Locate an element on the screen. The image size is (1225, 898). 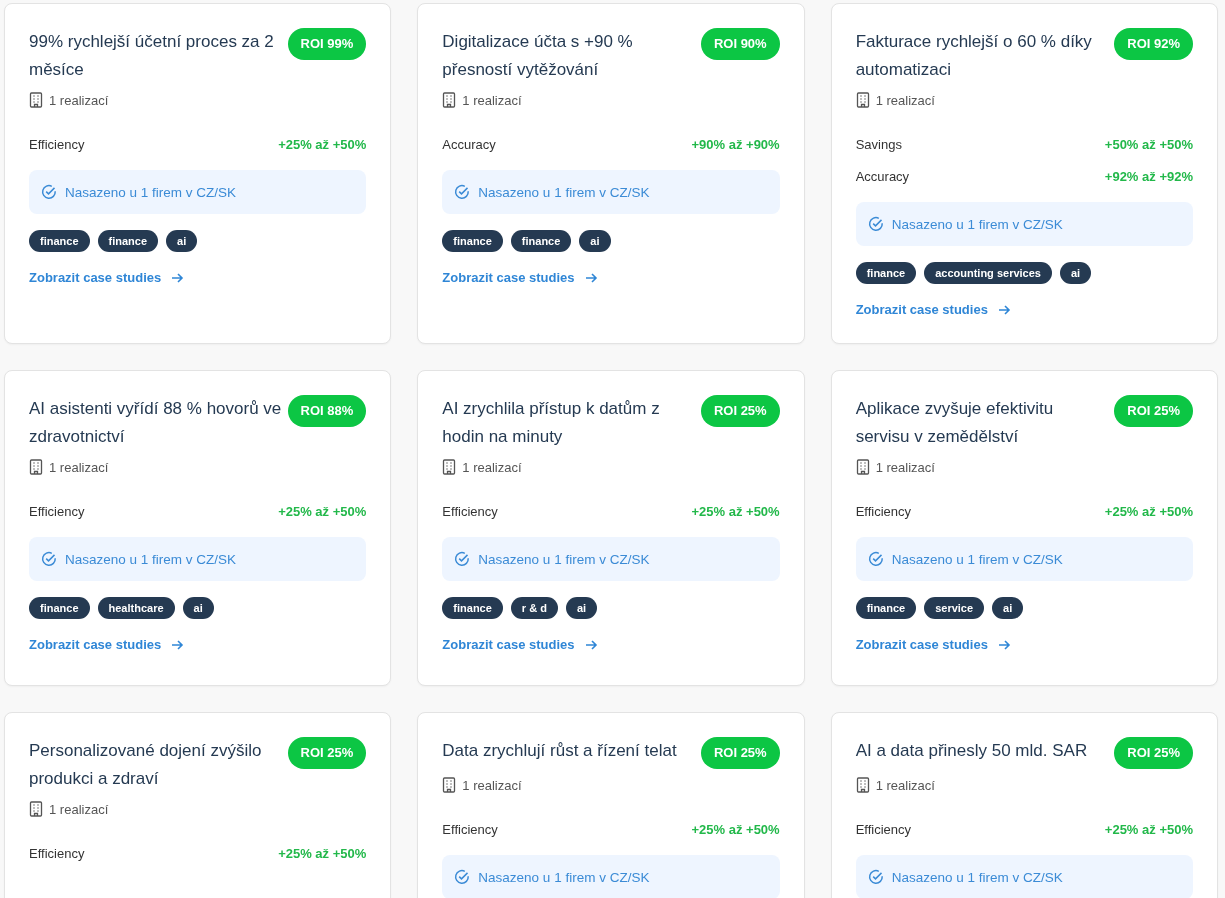
metric-value: +90% až +90% is located at coordinates (735, 145).